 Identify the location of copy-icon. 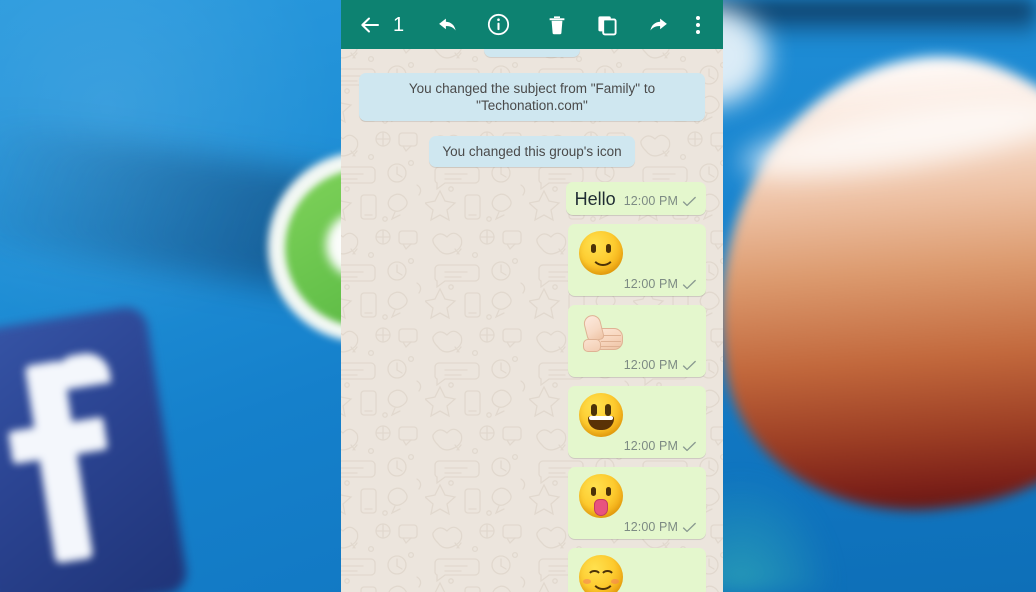
(607, 25).